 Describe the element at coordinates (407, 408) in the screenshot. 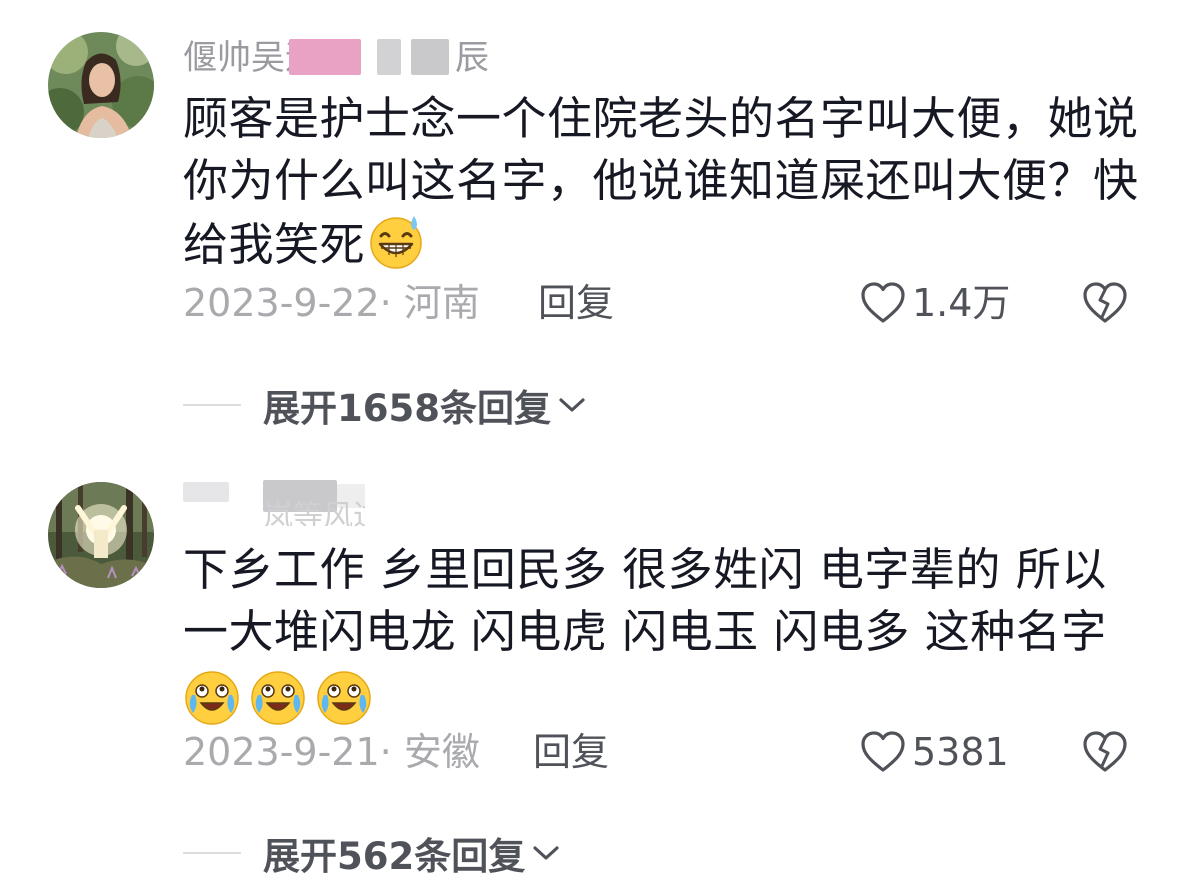

I see `expand-replies-label: 展开1658条回复` at that location.